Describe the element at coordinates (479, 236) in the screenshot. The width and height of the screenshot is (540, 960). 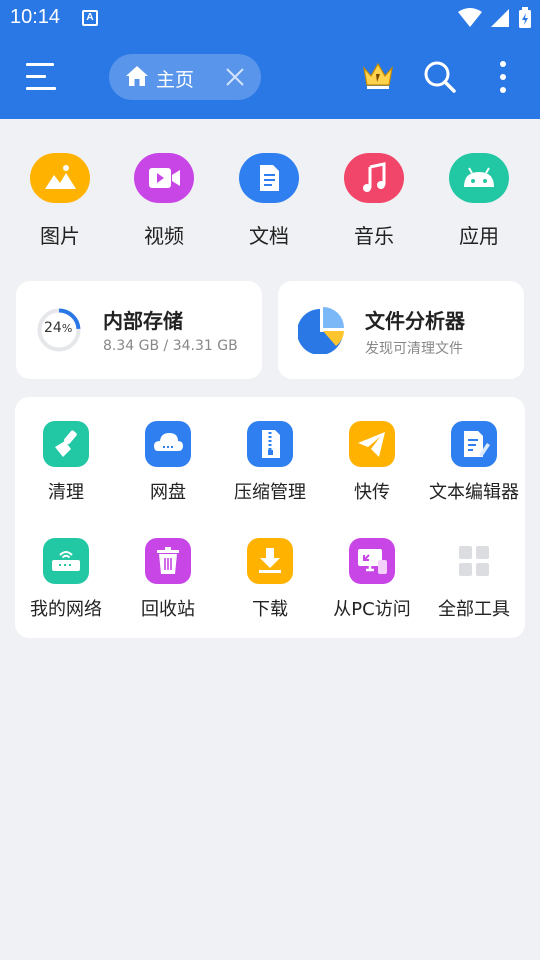
I see `category-label: 应用` at that location.